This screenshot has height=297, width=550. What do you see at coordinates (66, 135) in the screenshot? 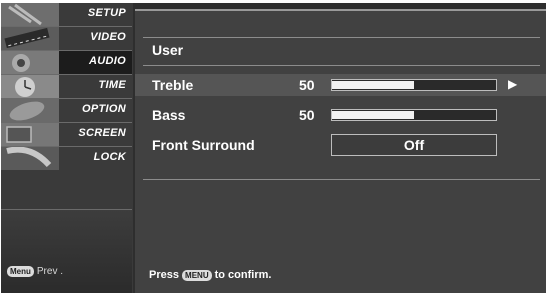
I see `sidebar-item-screen: SCREEN` at bounding box center [66, 135].